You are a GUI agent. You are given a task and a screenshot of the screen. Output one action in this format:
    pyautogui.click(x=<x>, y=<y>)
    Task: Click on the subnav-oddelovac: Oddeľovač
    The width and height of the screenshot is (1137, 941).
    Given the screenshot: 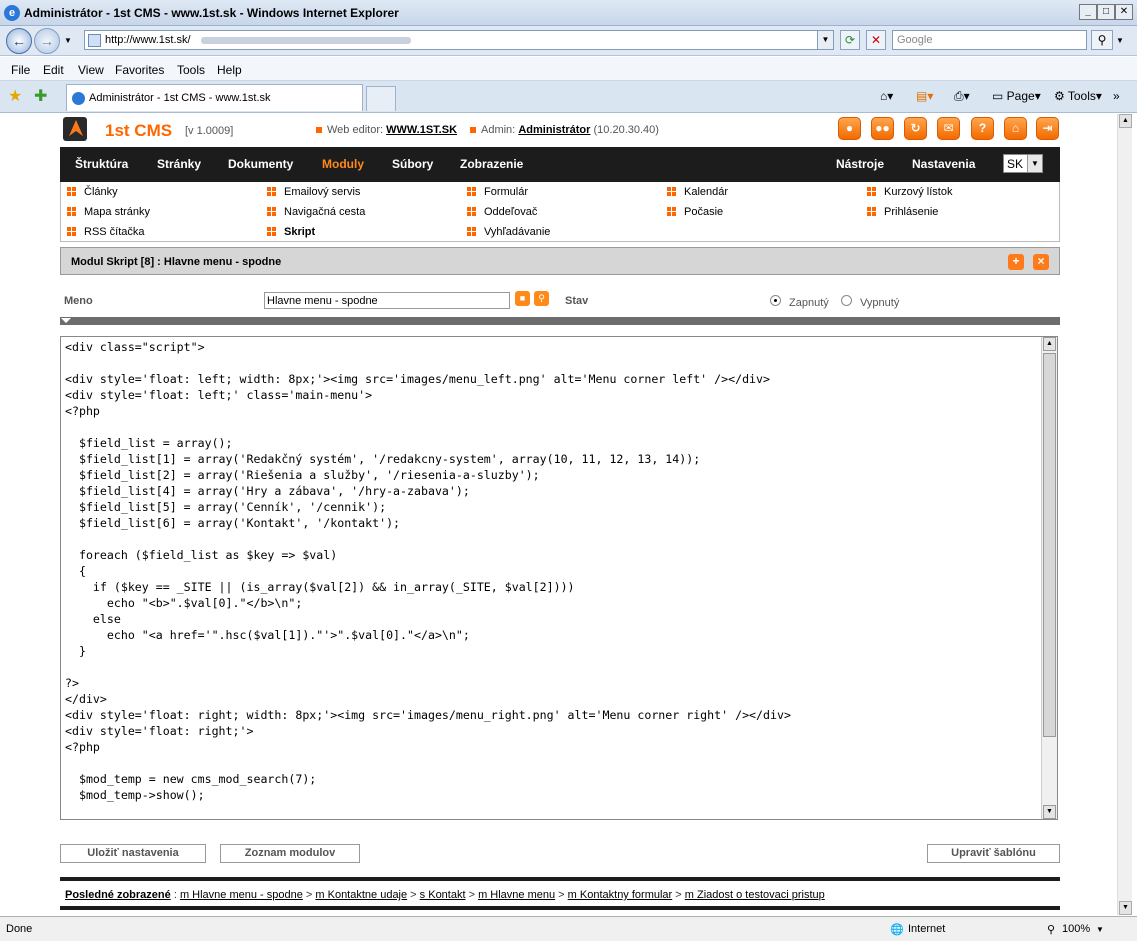 What is the action you would take?
    pyautogui.click(x=502, y=212)
    